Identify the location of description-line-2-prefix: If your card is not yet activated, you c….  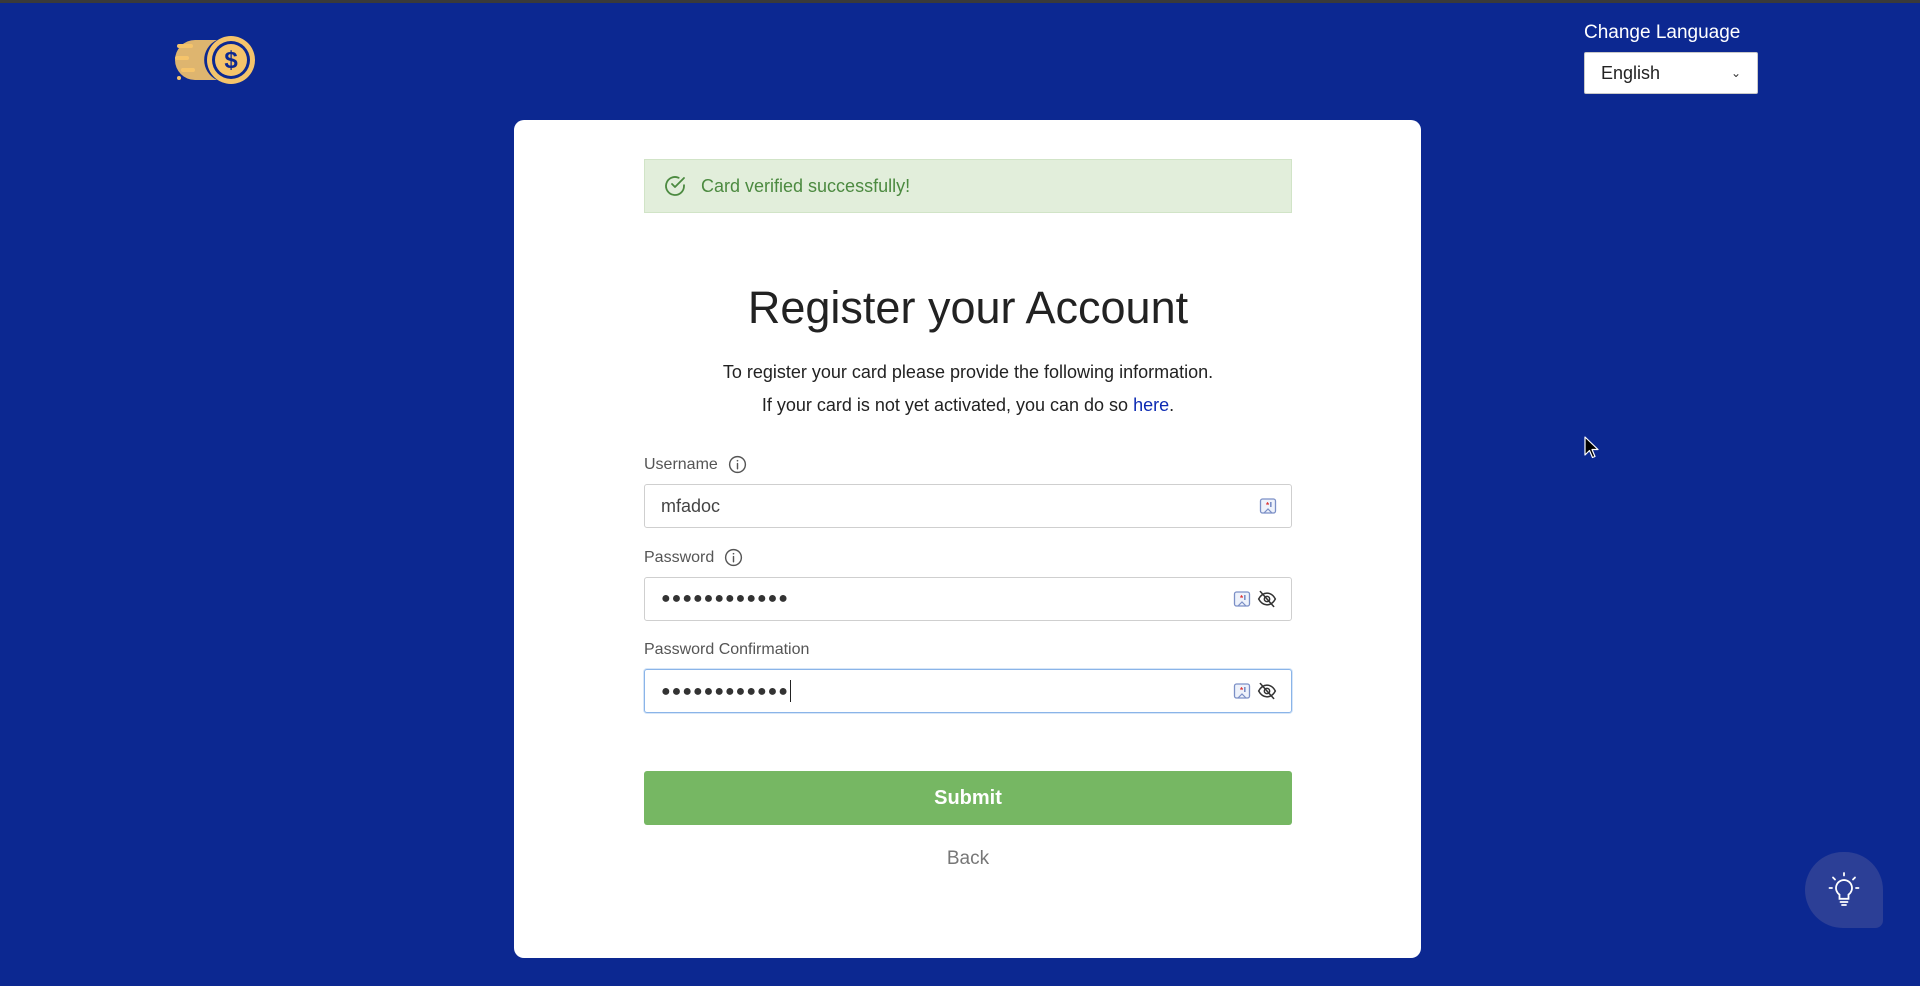
(947, 405).